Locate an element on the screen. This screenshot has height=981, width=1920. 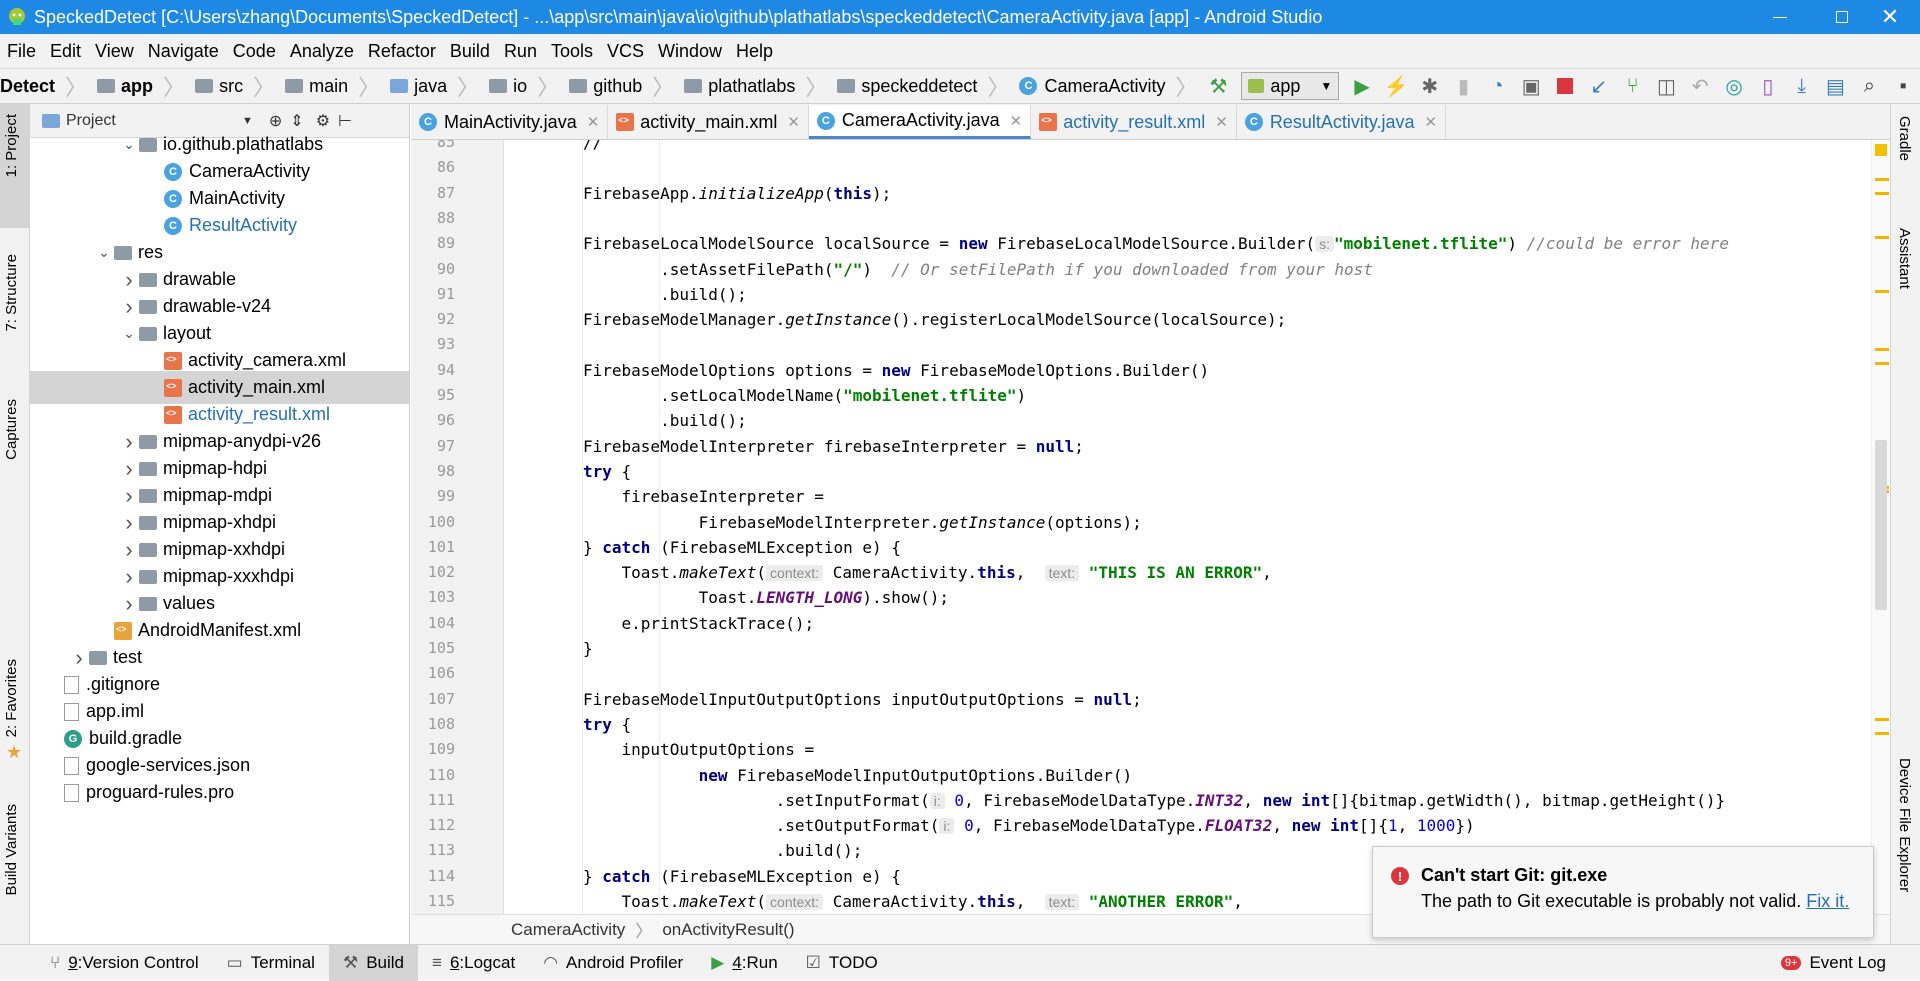
tab-activity-main-xml: activity_main.xml ✕ is located at coordinates (708, 122).